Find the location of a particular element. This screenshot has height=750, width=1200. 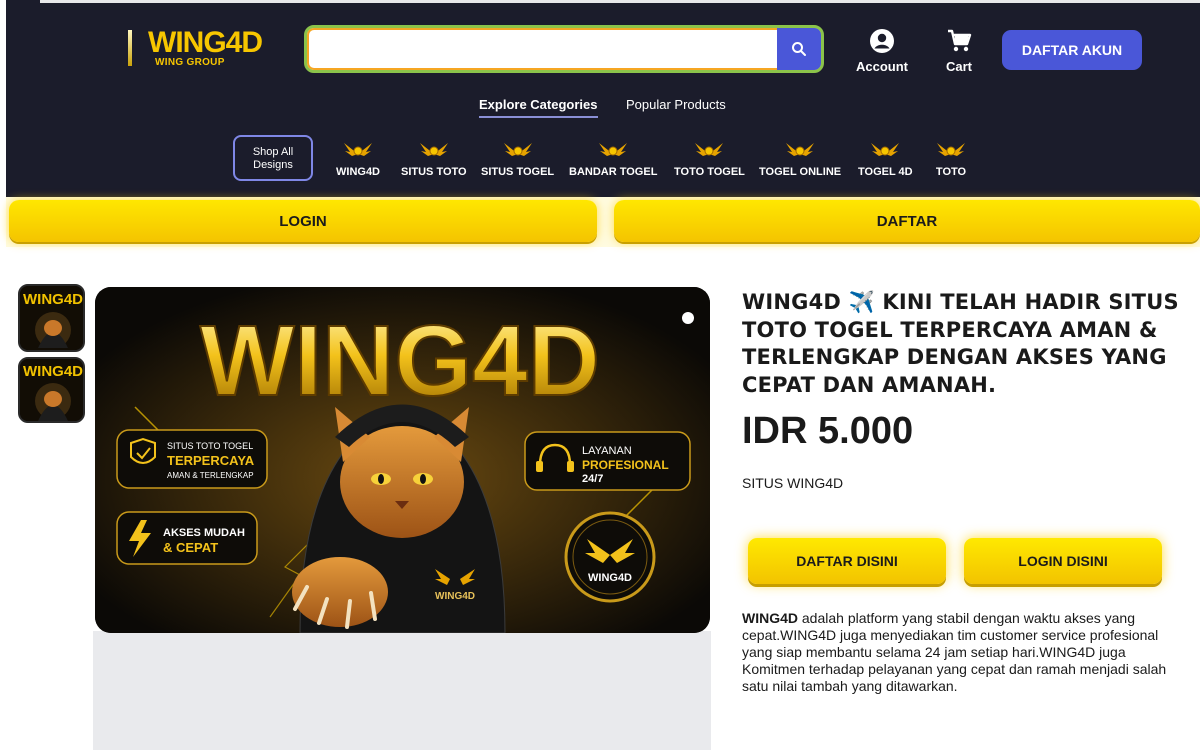

account-label: Account is located at coordinates (882, 66).